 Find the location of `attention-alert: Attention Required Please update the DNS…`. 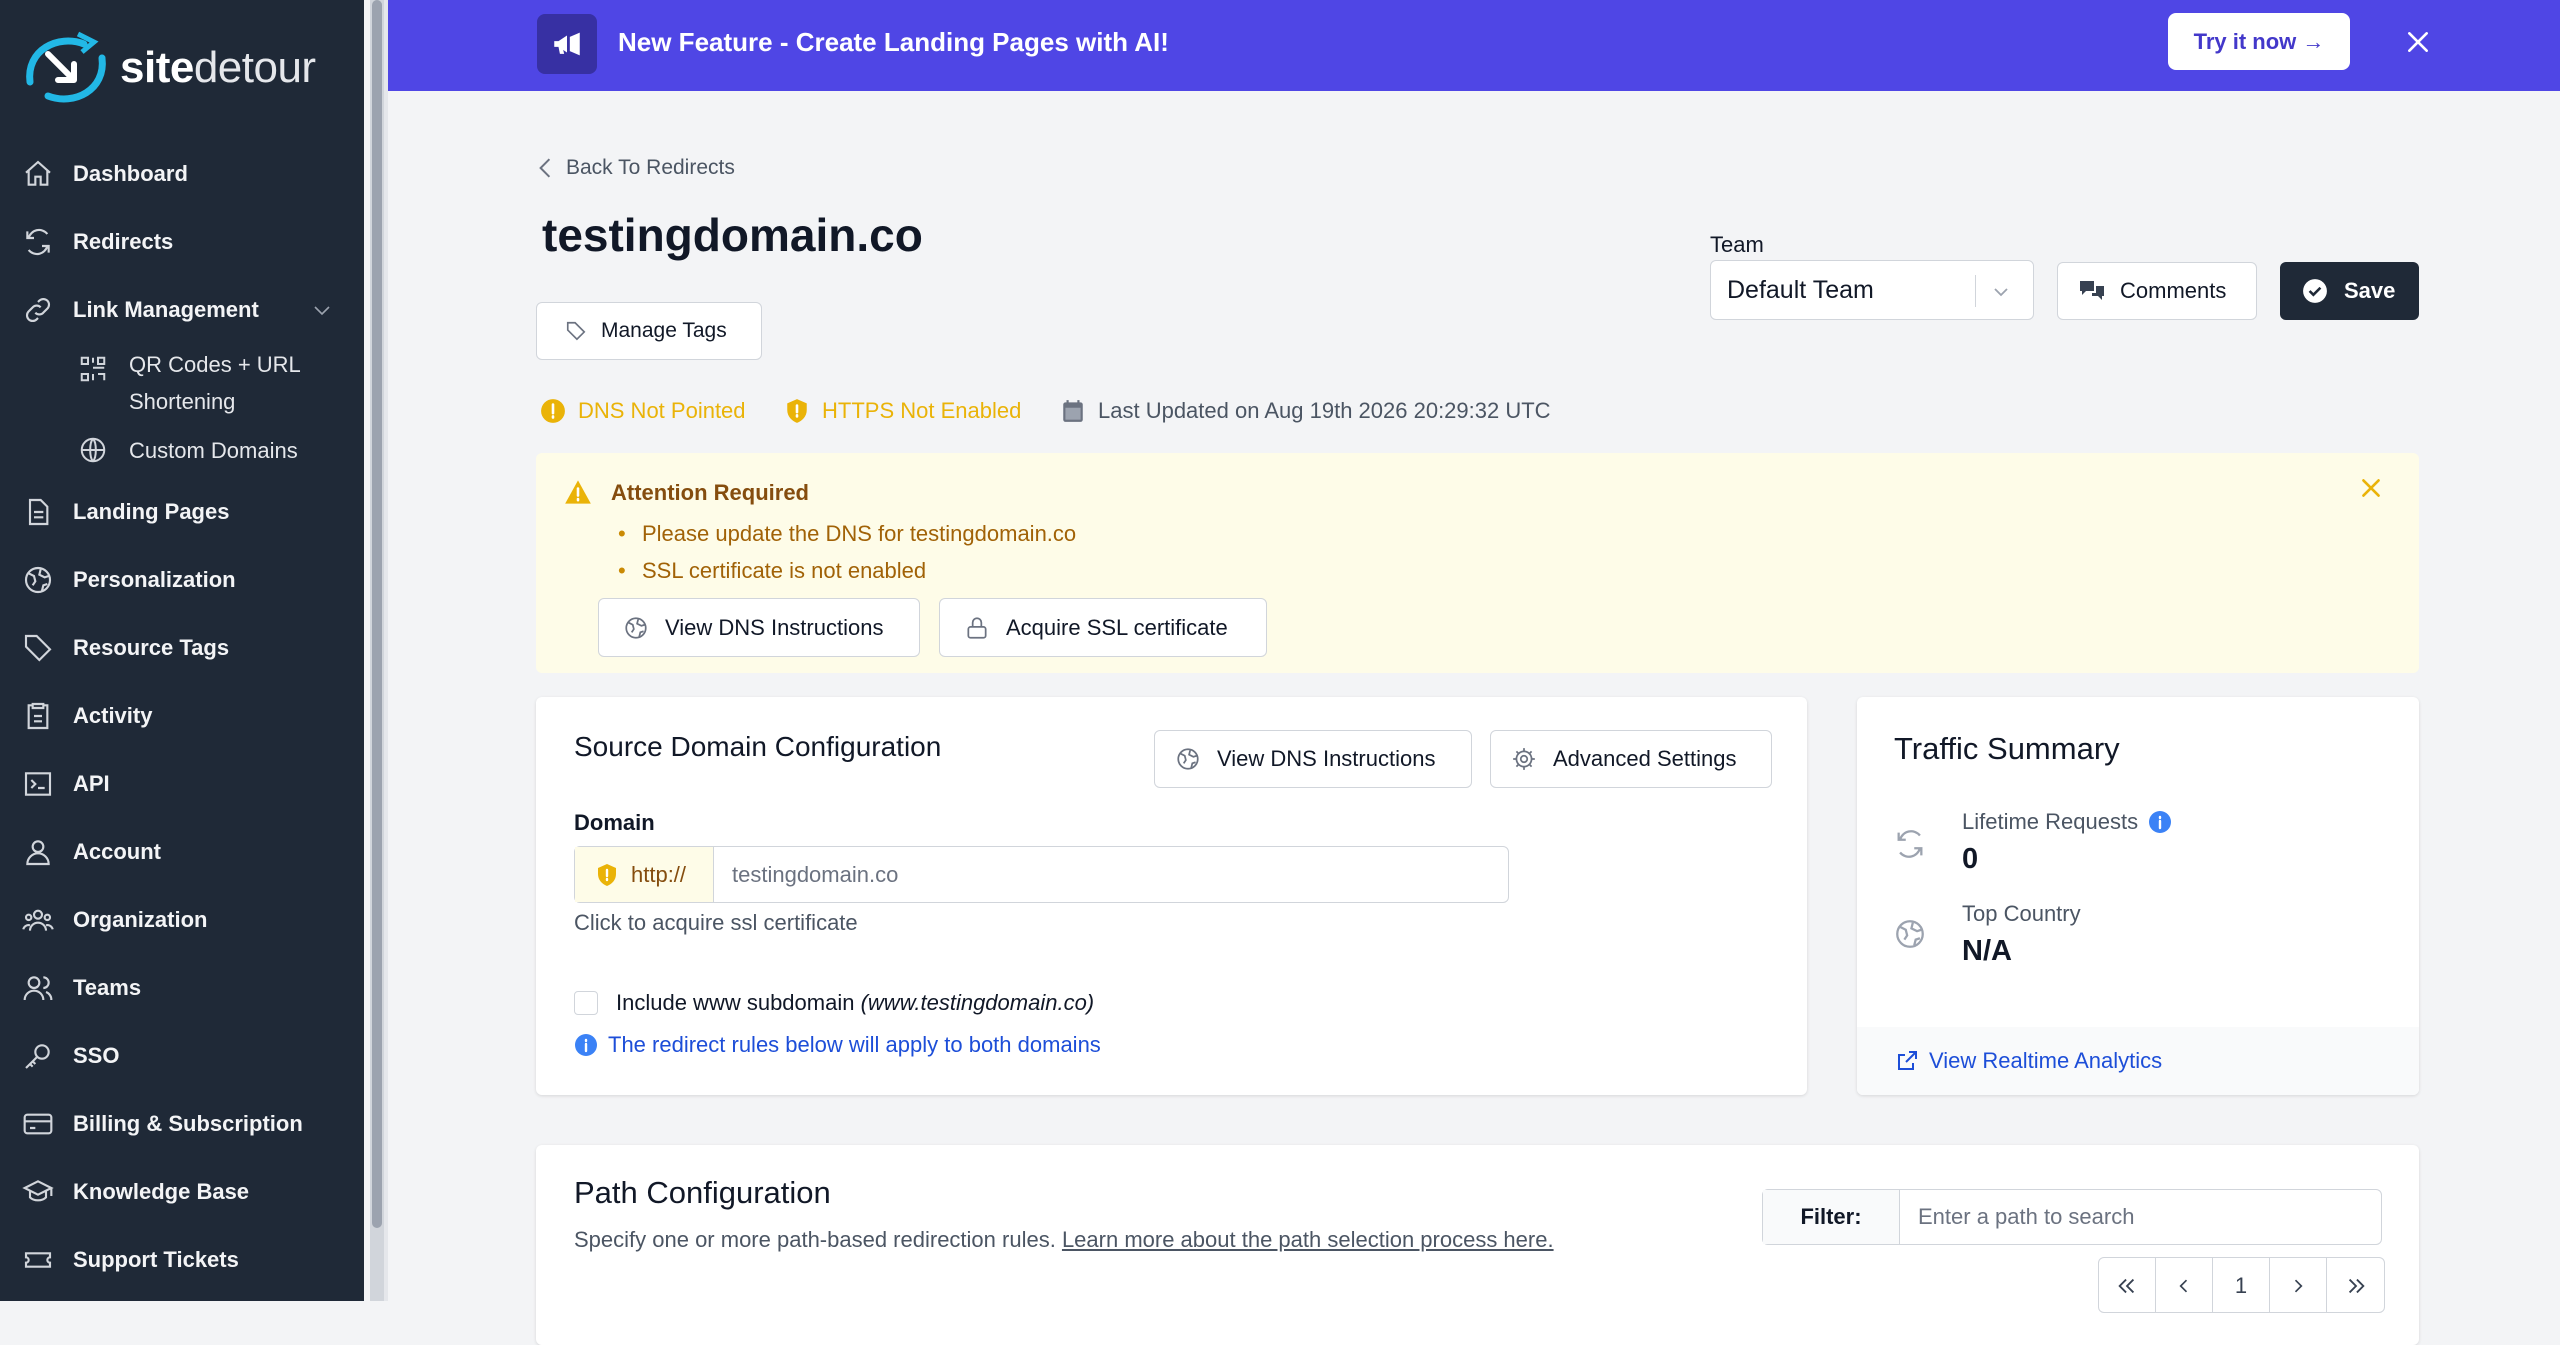

attention-alert: Attention Required Please update the DNS… is located at coordinates (1477, 563).